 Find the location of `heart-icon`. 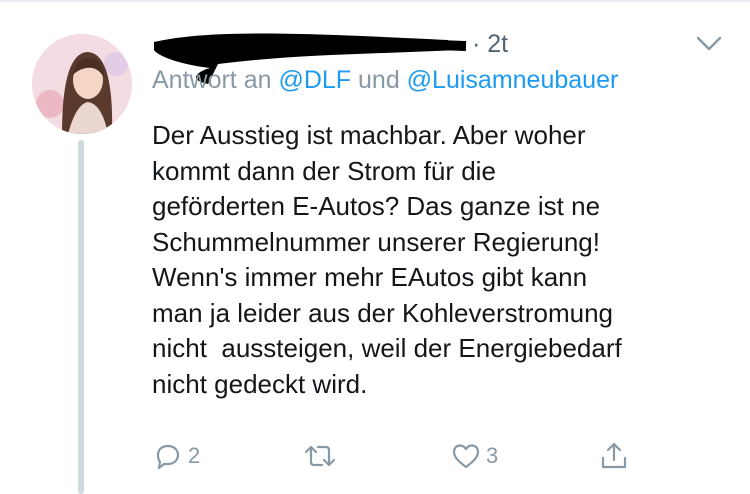

heart-icon is located at coordinates (466, 456).